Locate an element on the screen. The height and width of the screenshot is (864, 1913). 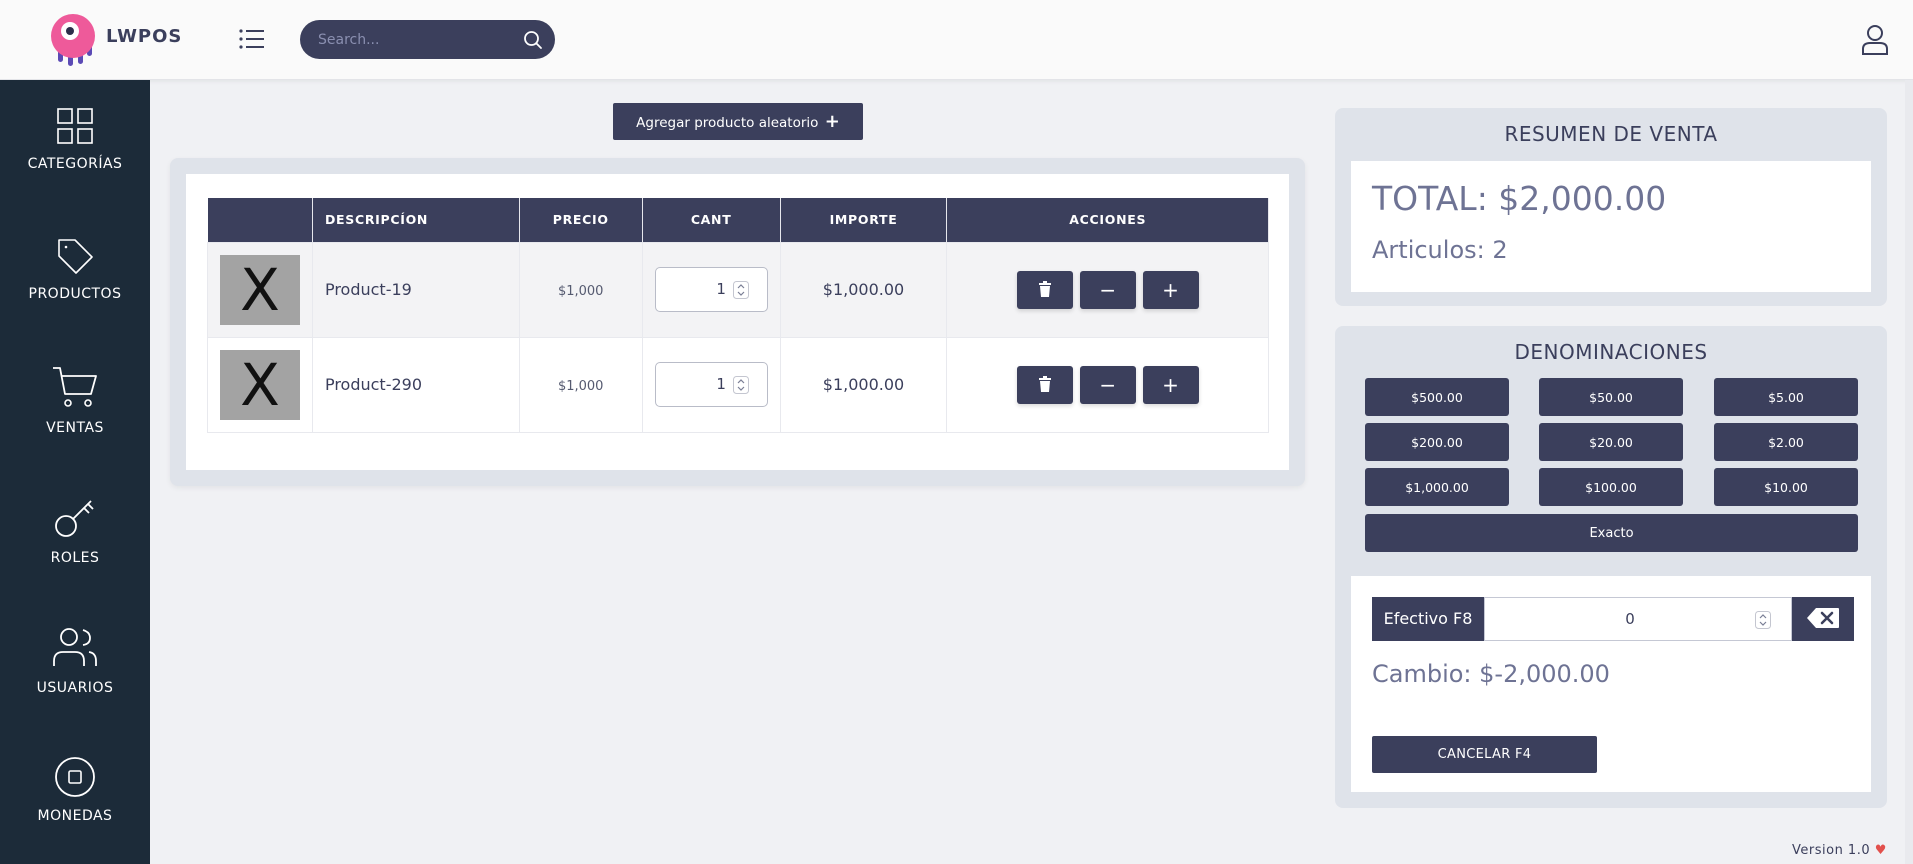
table-row: X Product-290 $1,000 $1,00 is located at coordinates (738, 384).